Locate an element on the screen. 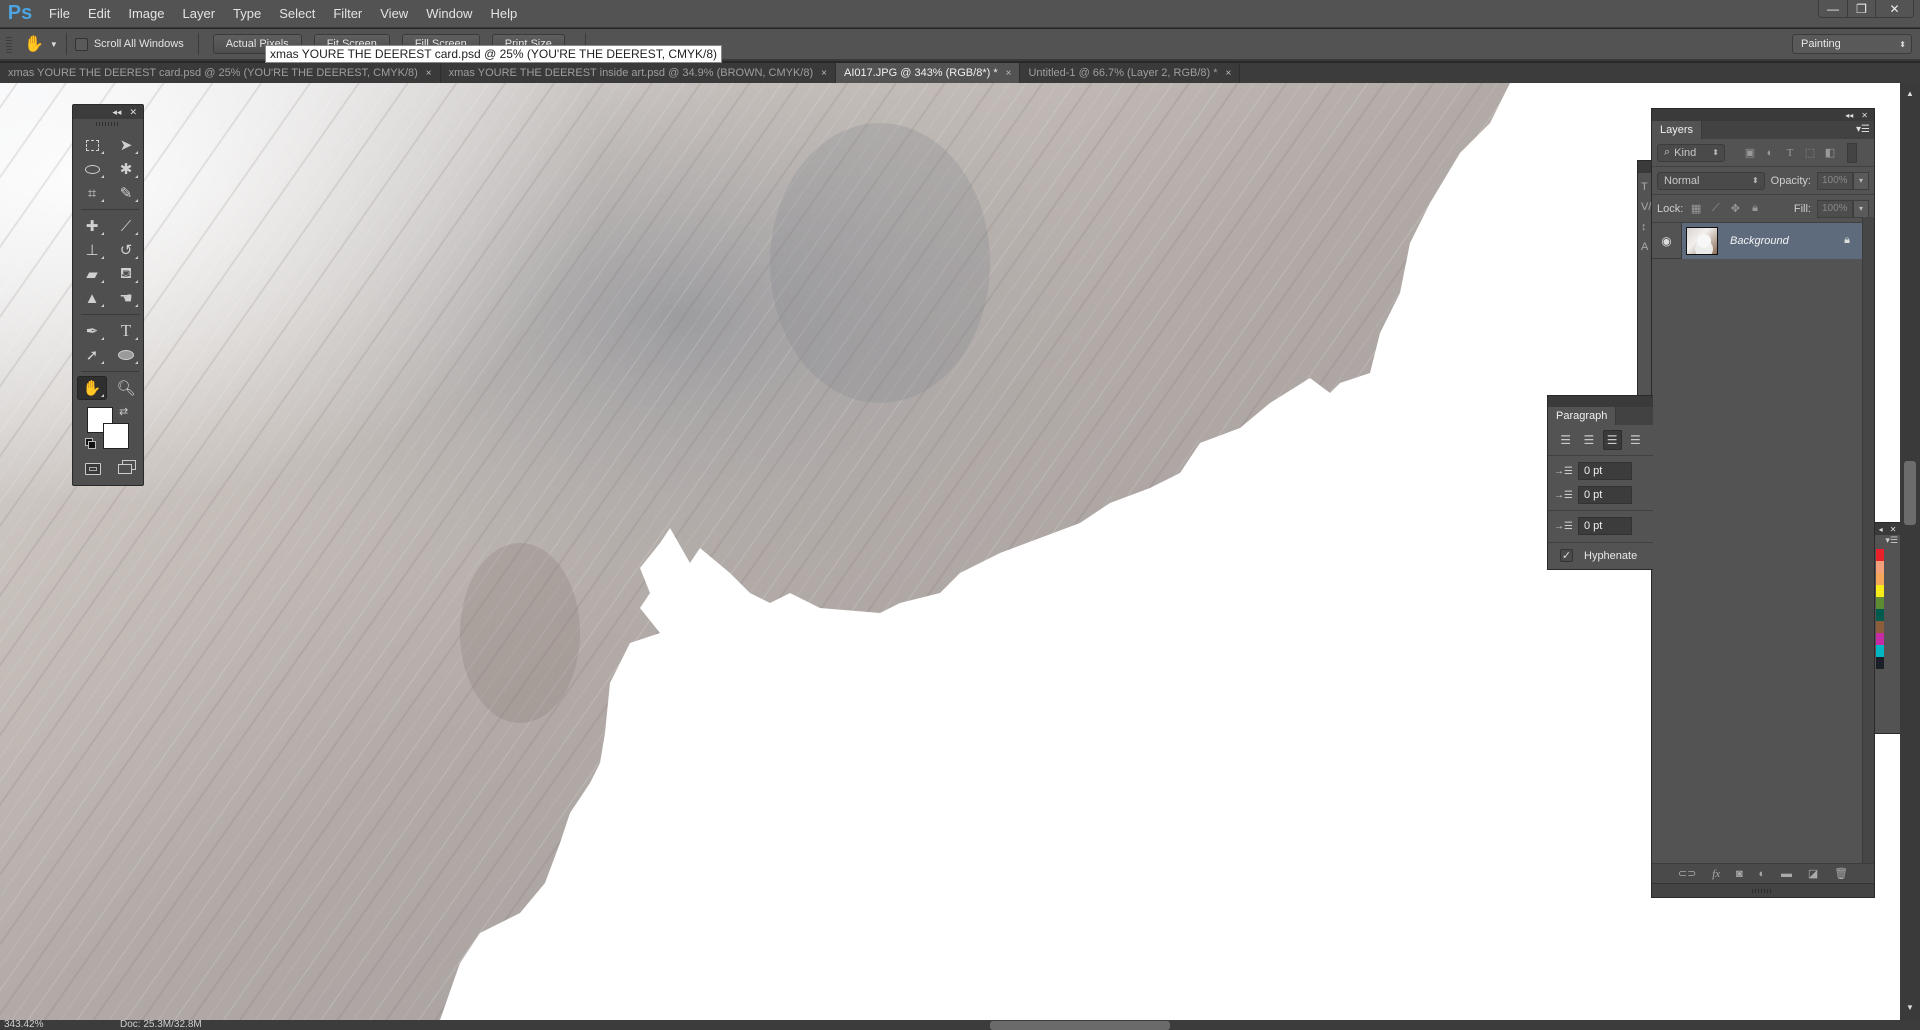  move-tool-icon: ➤ is located at coordinates (126, 145).